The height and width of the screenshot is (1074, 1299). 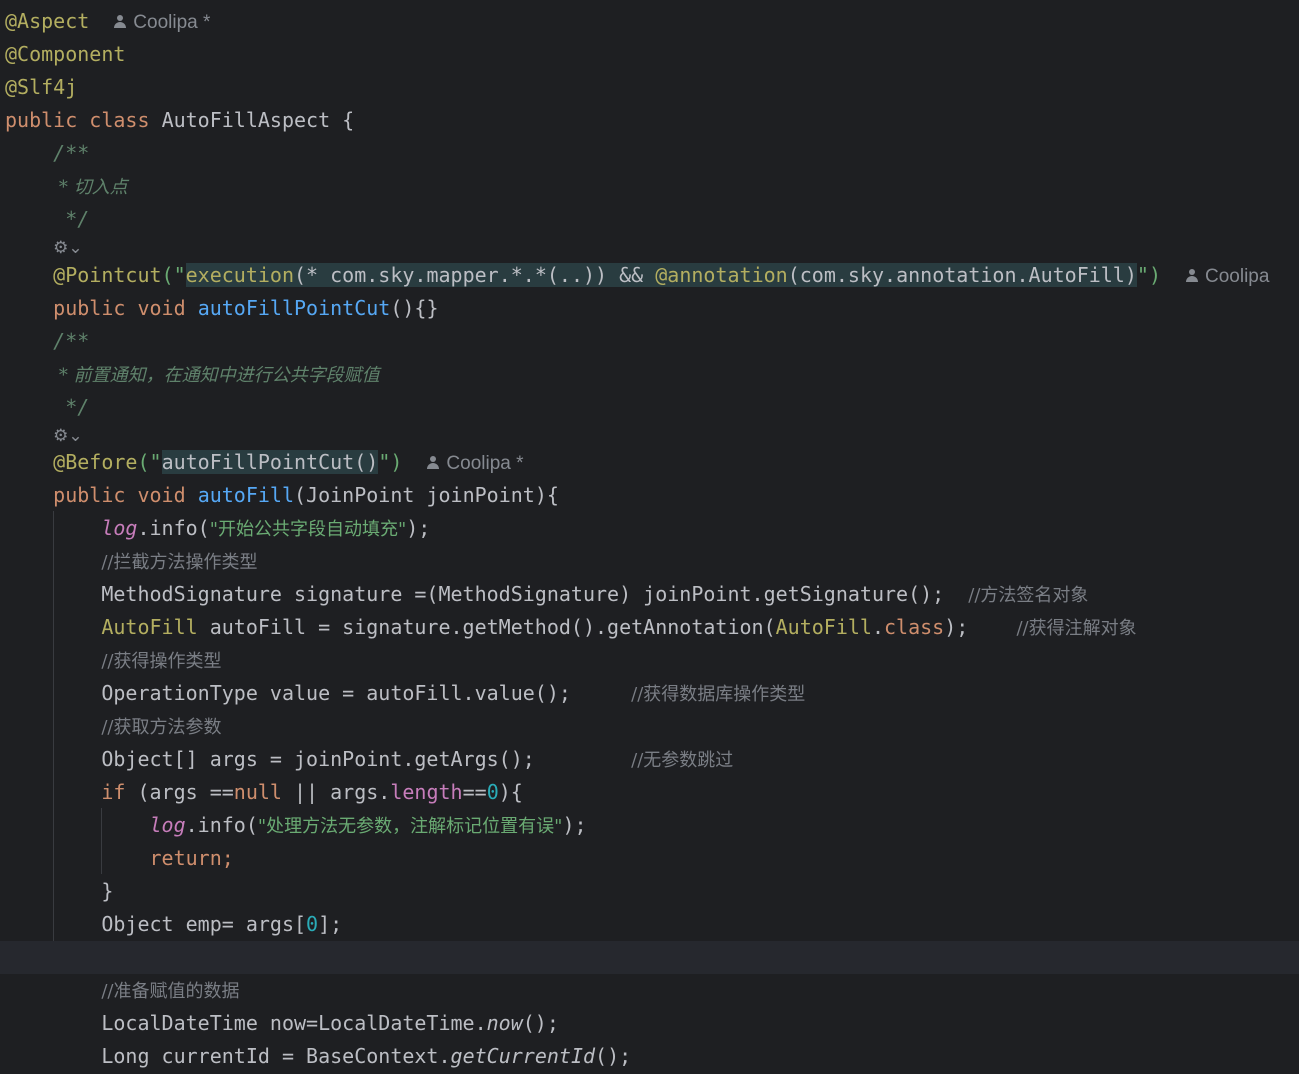 What do you see at coordinates (1227, 276) in the screenshot?
I see `author-hint: Coolipa` at bounding box center [1227, 276].